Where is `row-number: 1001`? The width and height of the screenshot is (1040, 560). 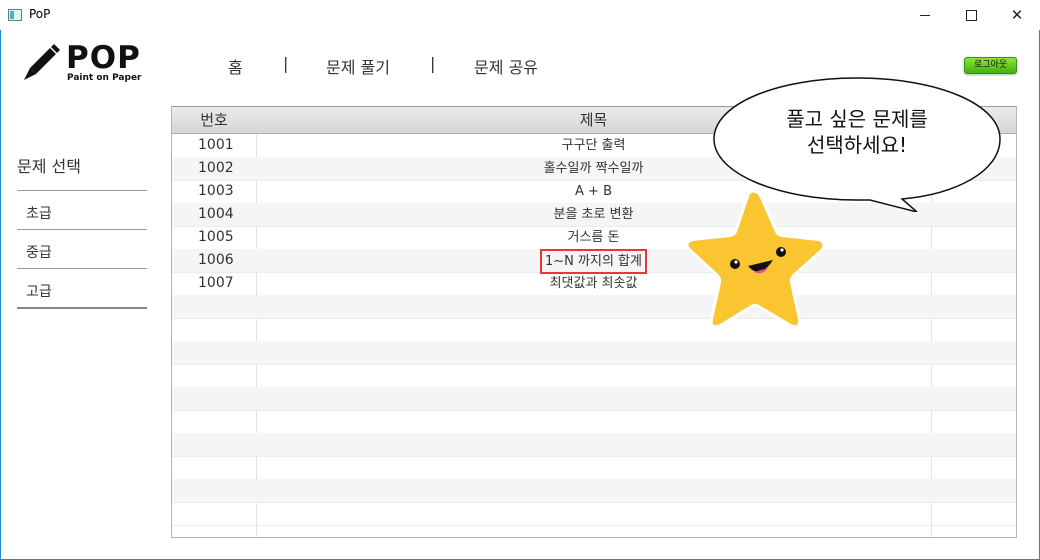 row-number: 1001 is located at coordinates (216, 145).